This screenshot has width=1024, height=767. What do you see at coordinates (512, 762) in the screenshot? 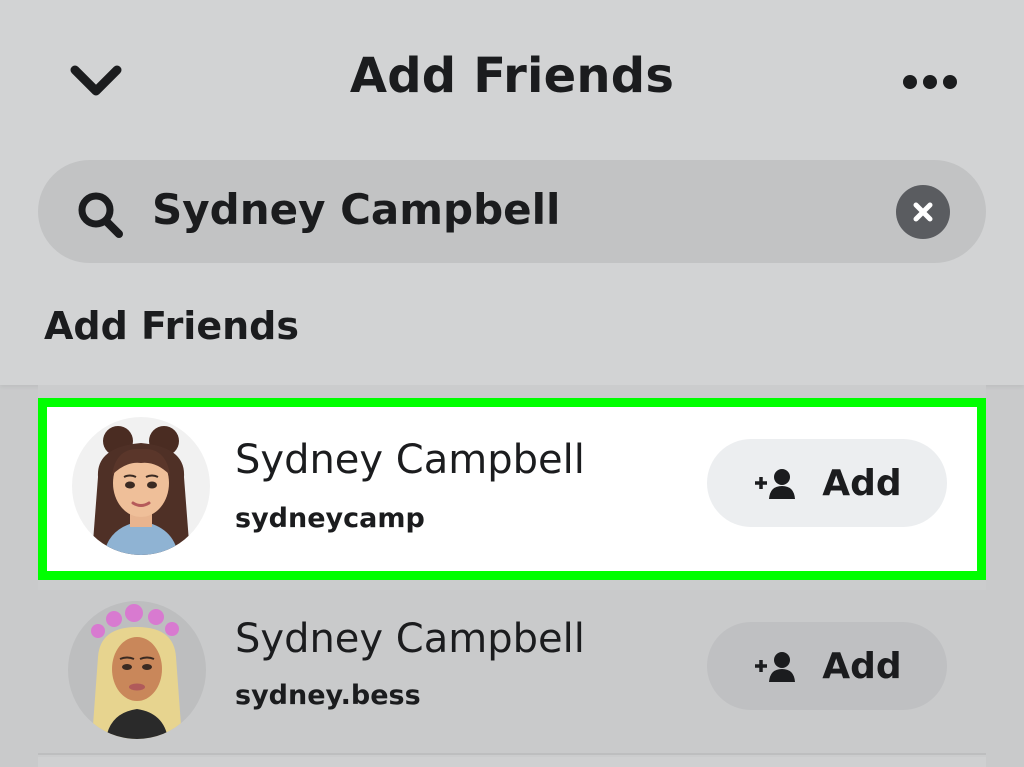
I see `list-item` at bounding box center [512, 762].